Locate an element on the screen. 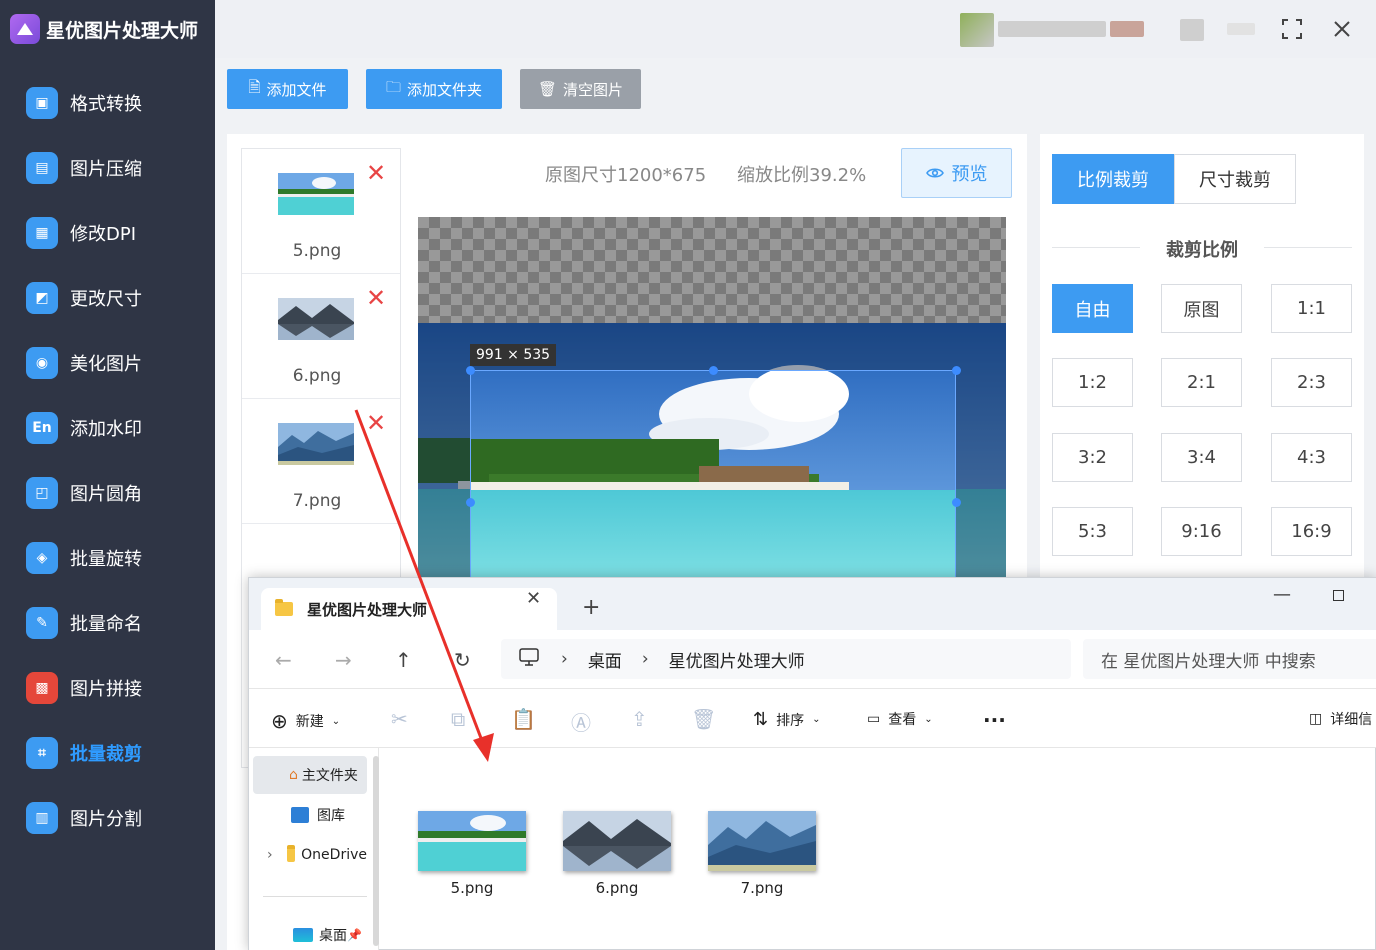  forward-arrow-icon: → is located at coordinates (343, 660).